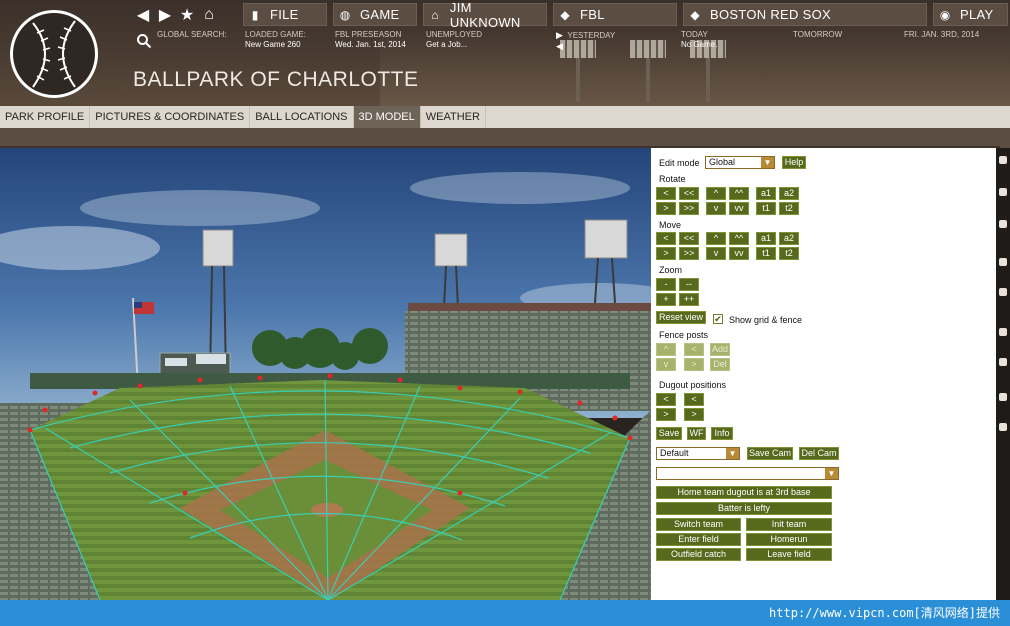 The image size is (1010, 626). I want to click on move-a2-button: a2, so click(789, 238).